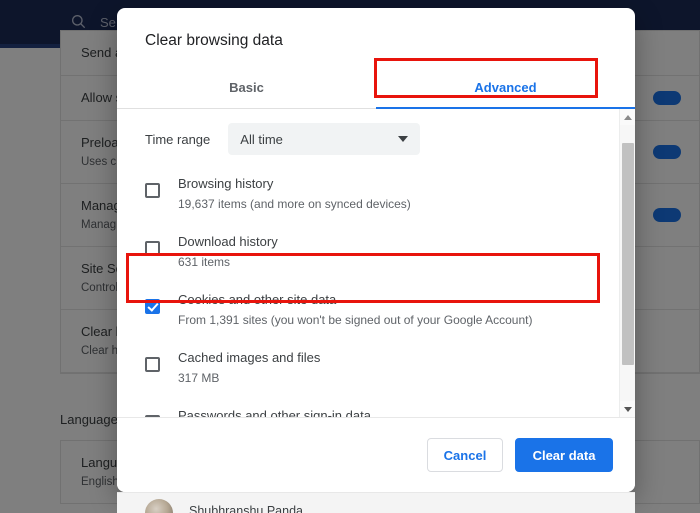 Image resolution: width=700 pixels, height=513 pixels. I want to click on time-range-row: Time range All time, so click(368, 137).